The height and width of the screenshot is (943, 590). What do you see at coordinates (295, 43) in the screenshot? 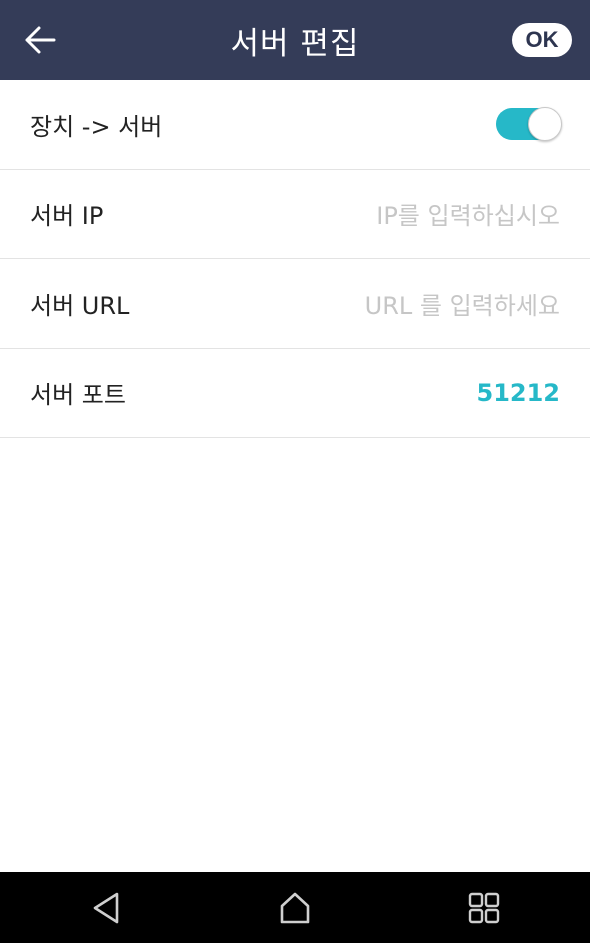
I see `page-title: 서버 편집` at bounding box center [295, 43].